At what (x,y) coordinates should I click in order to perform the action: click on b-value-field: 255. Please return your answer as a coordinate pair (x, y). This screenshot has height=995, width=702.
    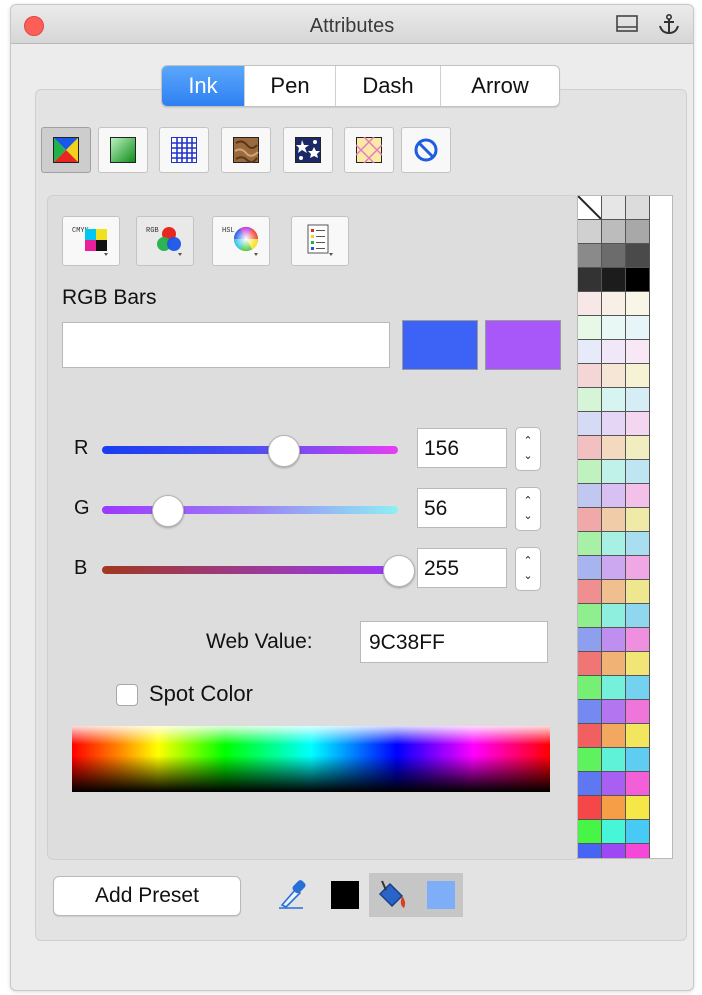
    Looking at the image, I should click on (462, 568).